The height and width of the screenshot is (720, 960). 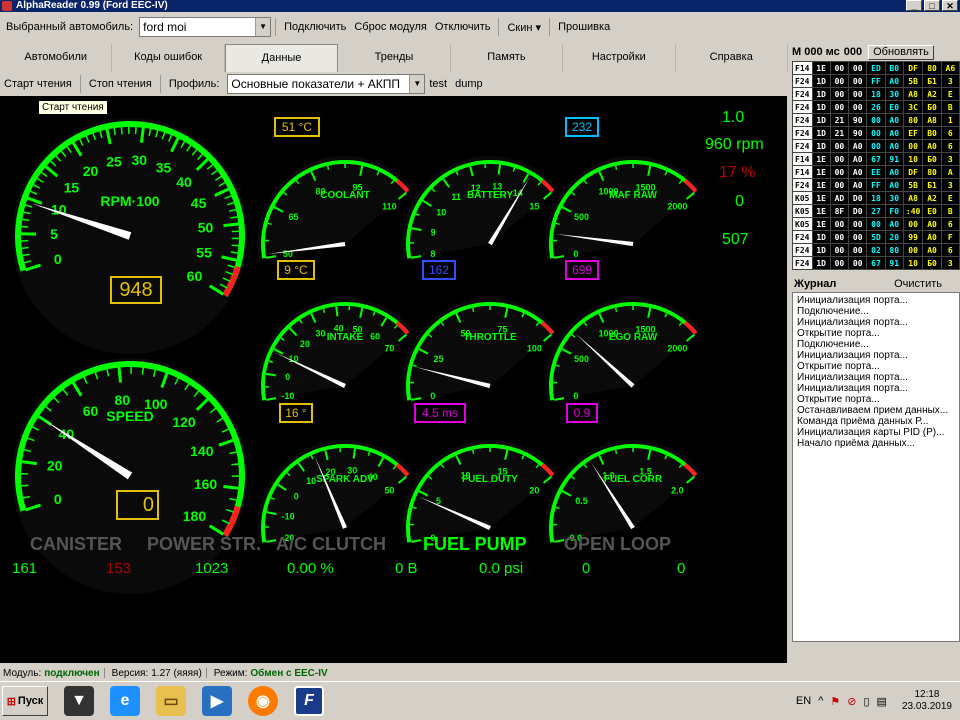 I want to click on clock: 12:18 23.03.2019, so click(x=927, y=701).